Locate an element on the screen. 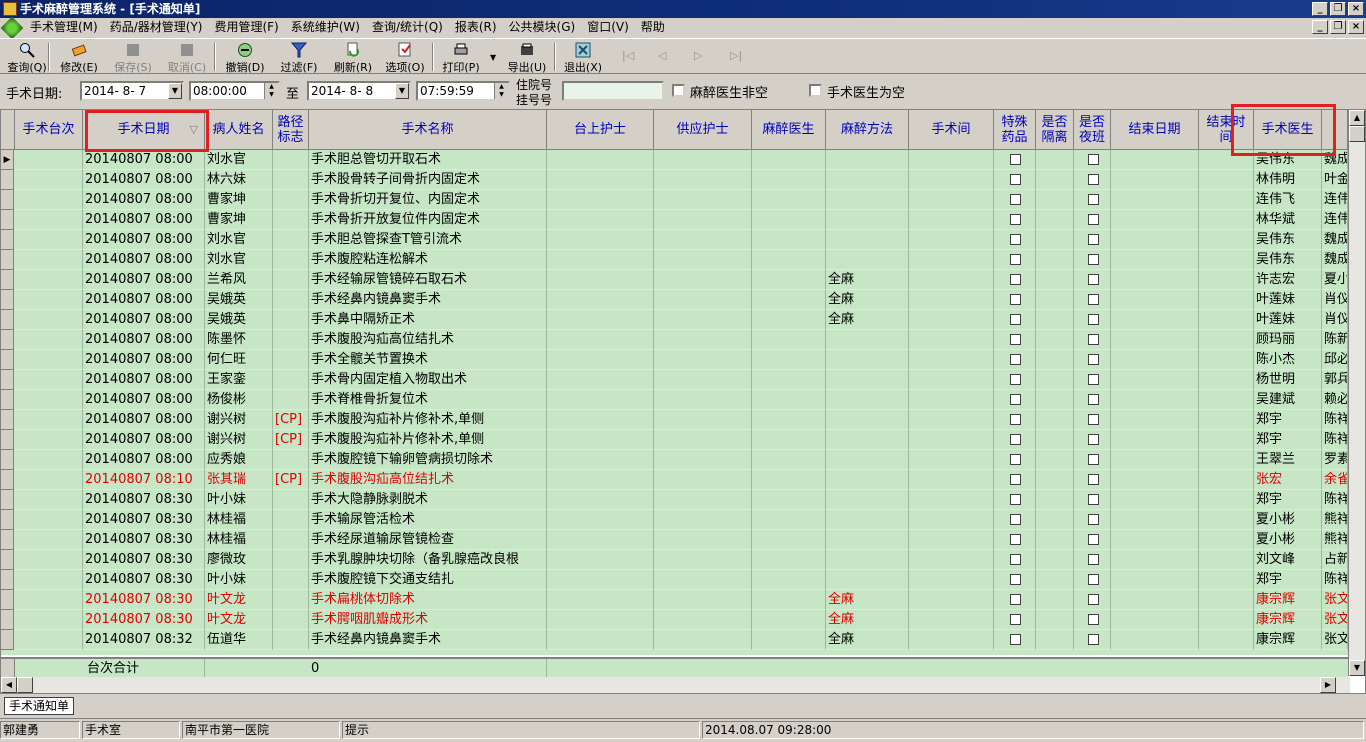 The image size is (1366, 742). cell-surgeon: 顾玛丽 is located at coordinates (1288, 340).